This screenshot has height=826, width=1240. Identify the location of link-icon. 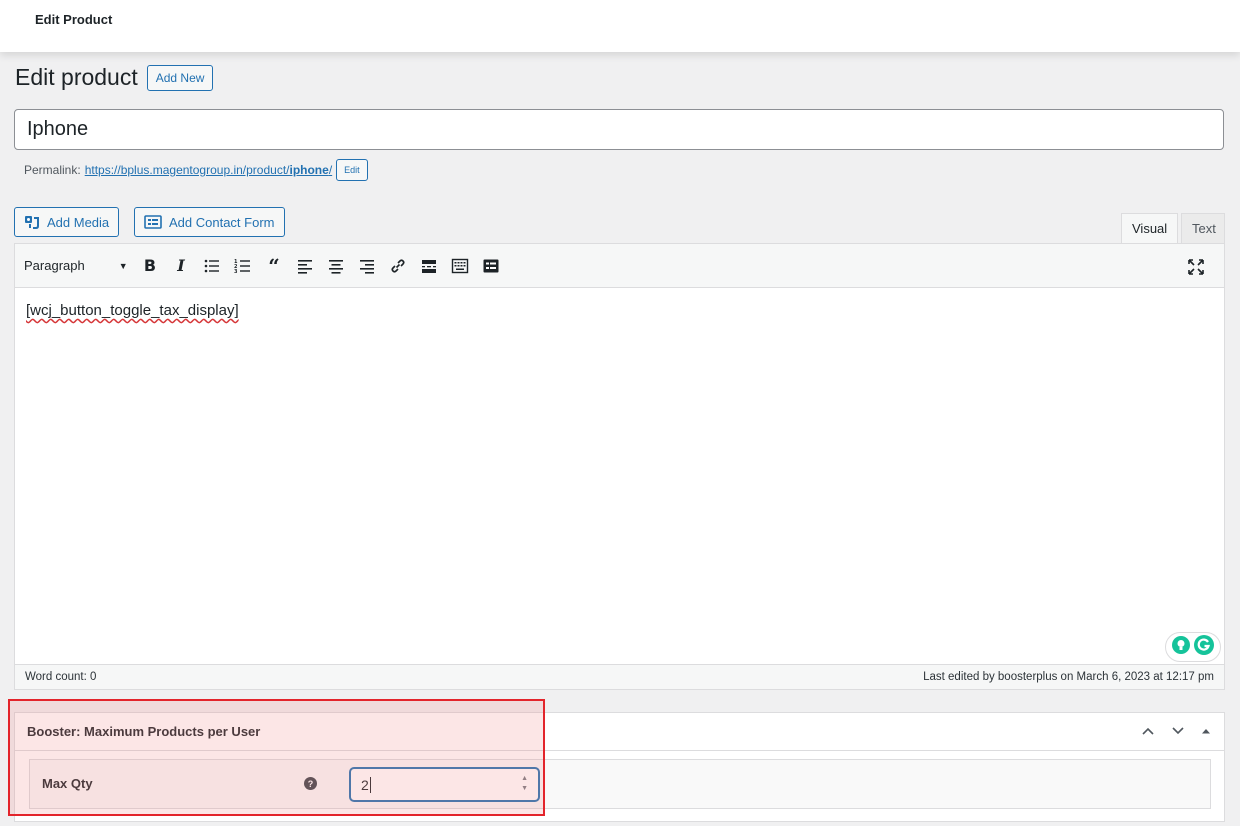
(398, 266).